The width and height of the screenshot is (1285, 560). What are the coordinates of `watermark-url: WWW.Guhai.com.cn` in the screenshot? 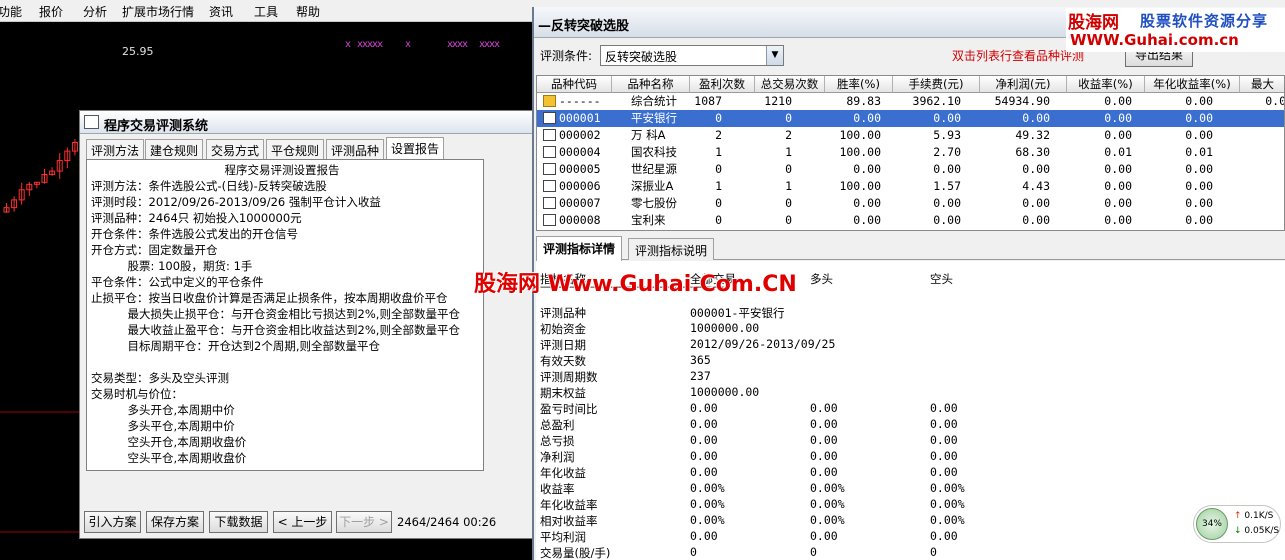 It's located at (1154, 40).